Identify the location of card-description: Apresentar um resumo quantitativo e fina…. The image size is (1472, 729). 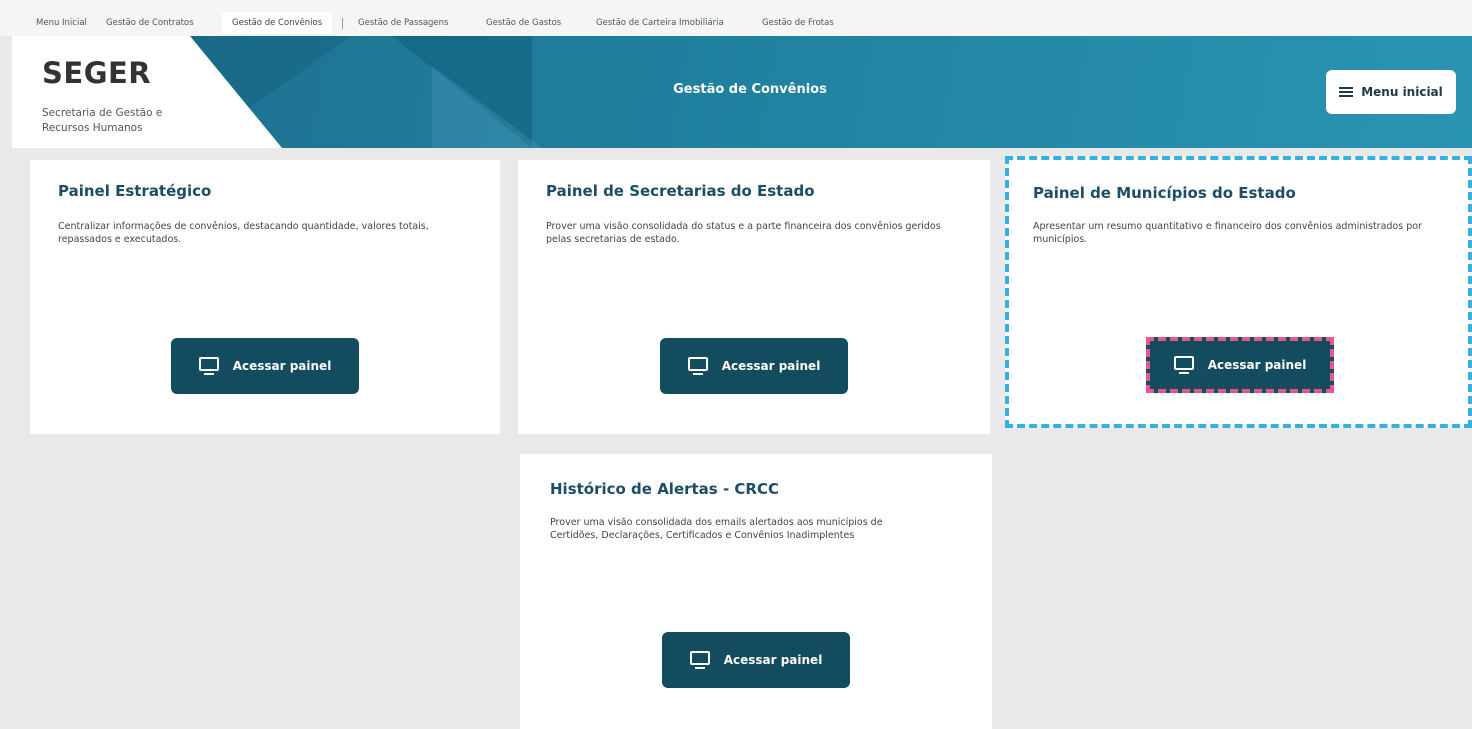
(1227, 233).